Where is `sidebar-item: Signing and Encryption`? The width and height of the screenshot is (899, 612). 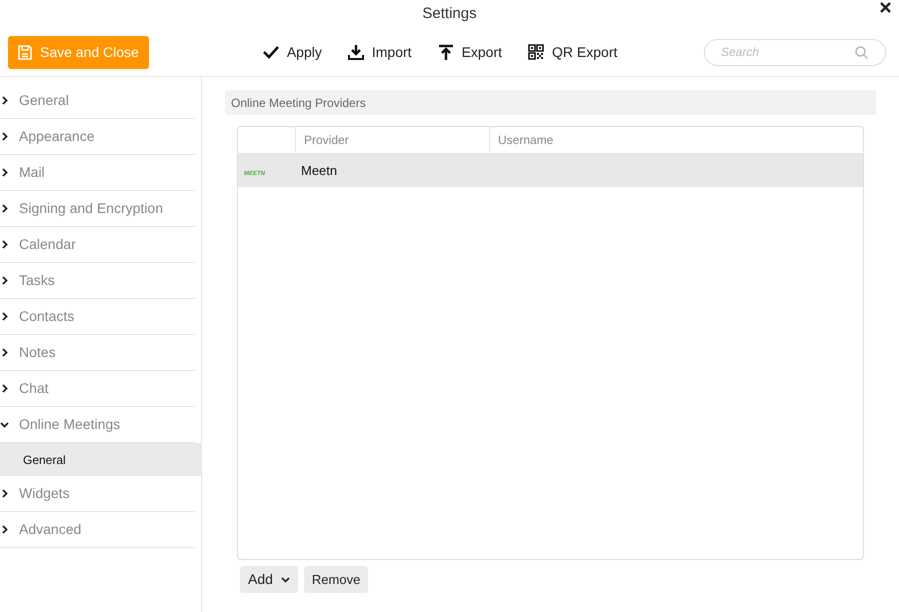
sidebar-item: Signing and Encryption is located at coordinates (97, 209).